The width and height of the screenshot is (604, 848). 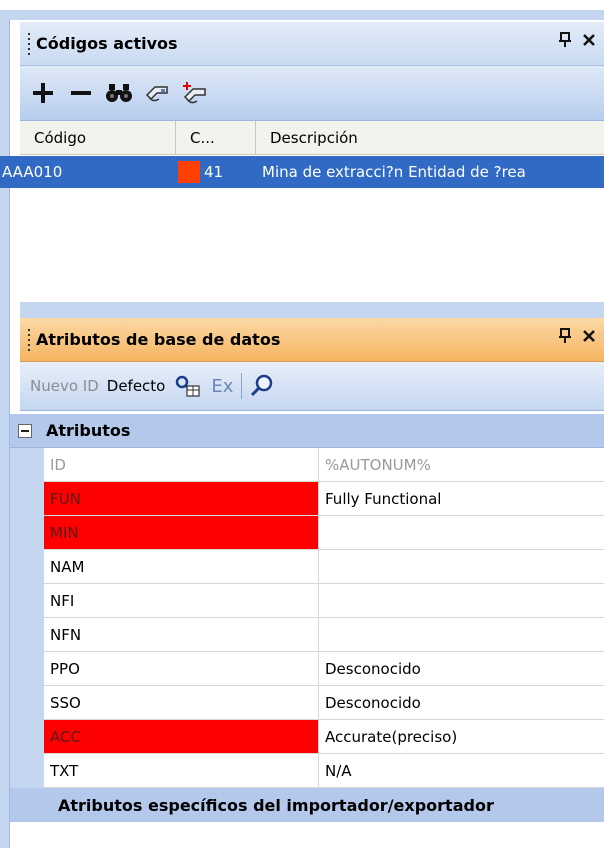 I want to click on property-row-nfi: NFI, so click(x=307, y=601).